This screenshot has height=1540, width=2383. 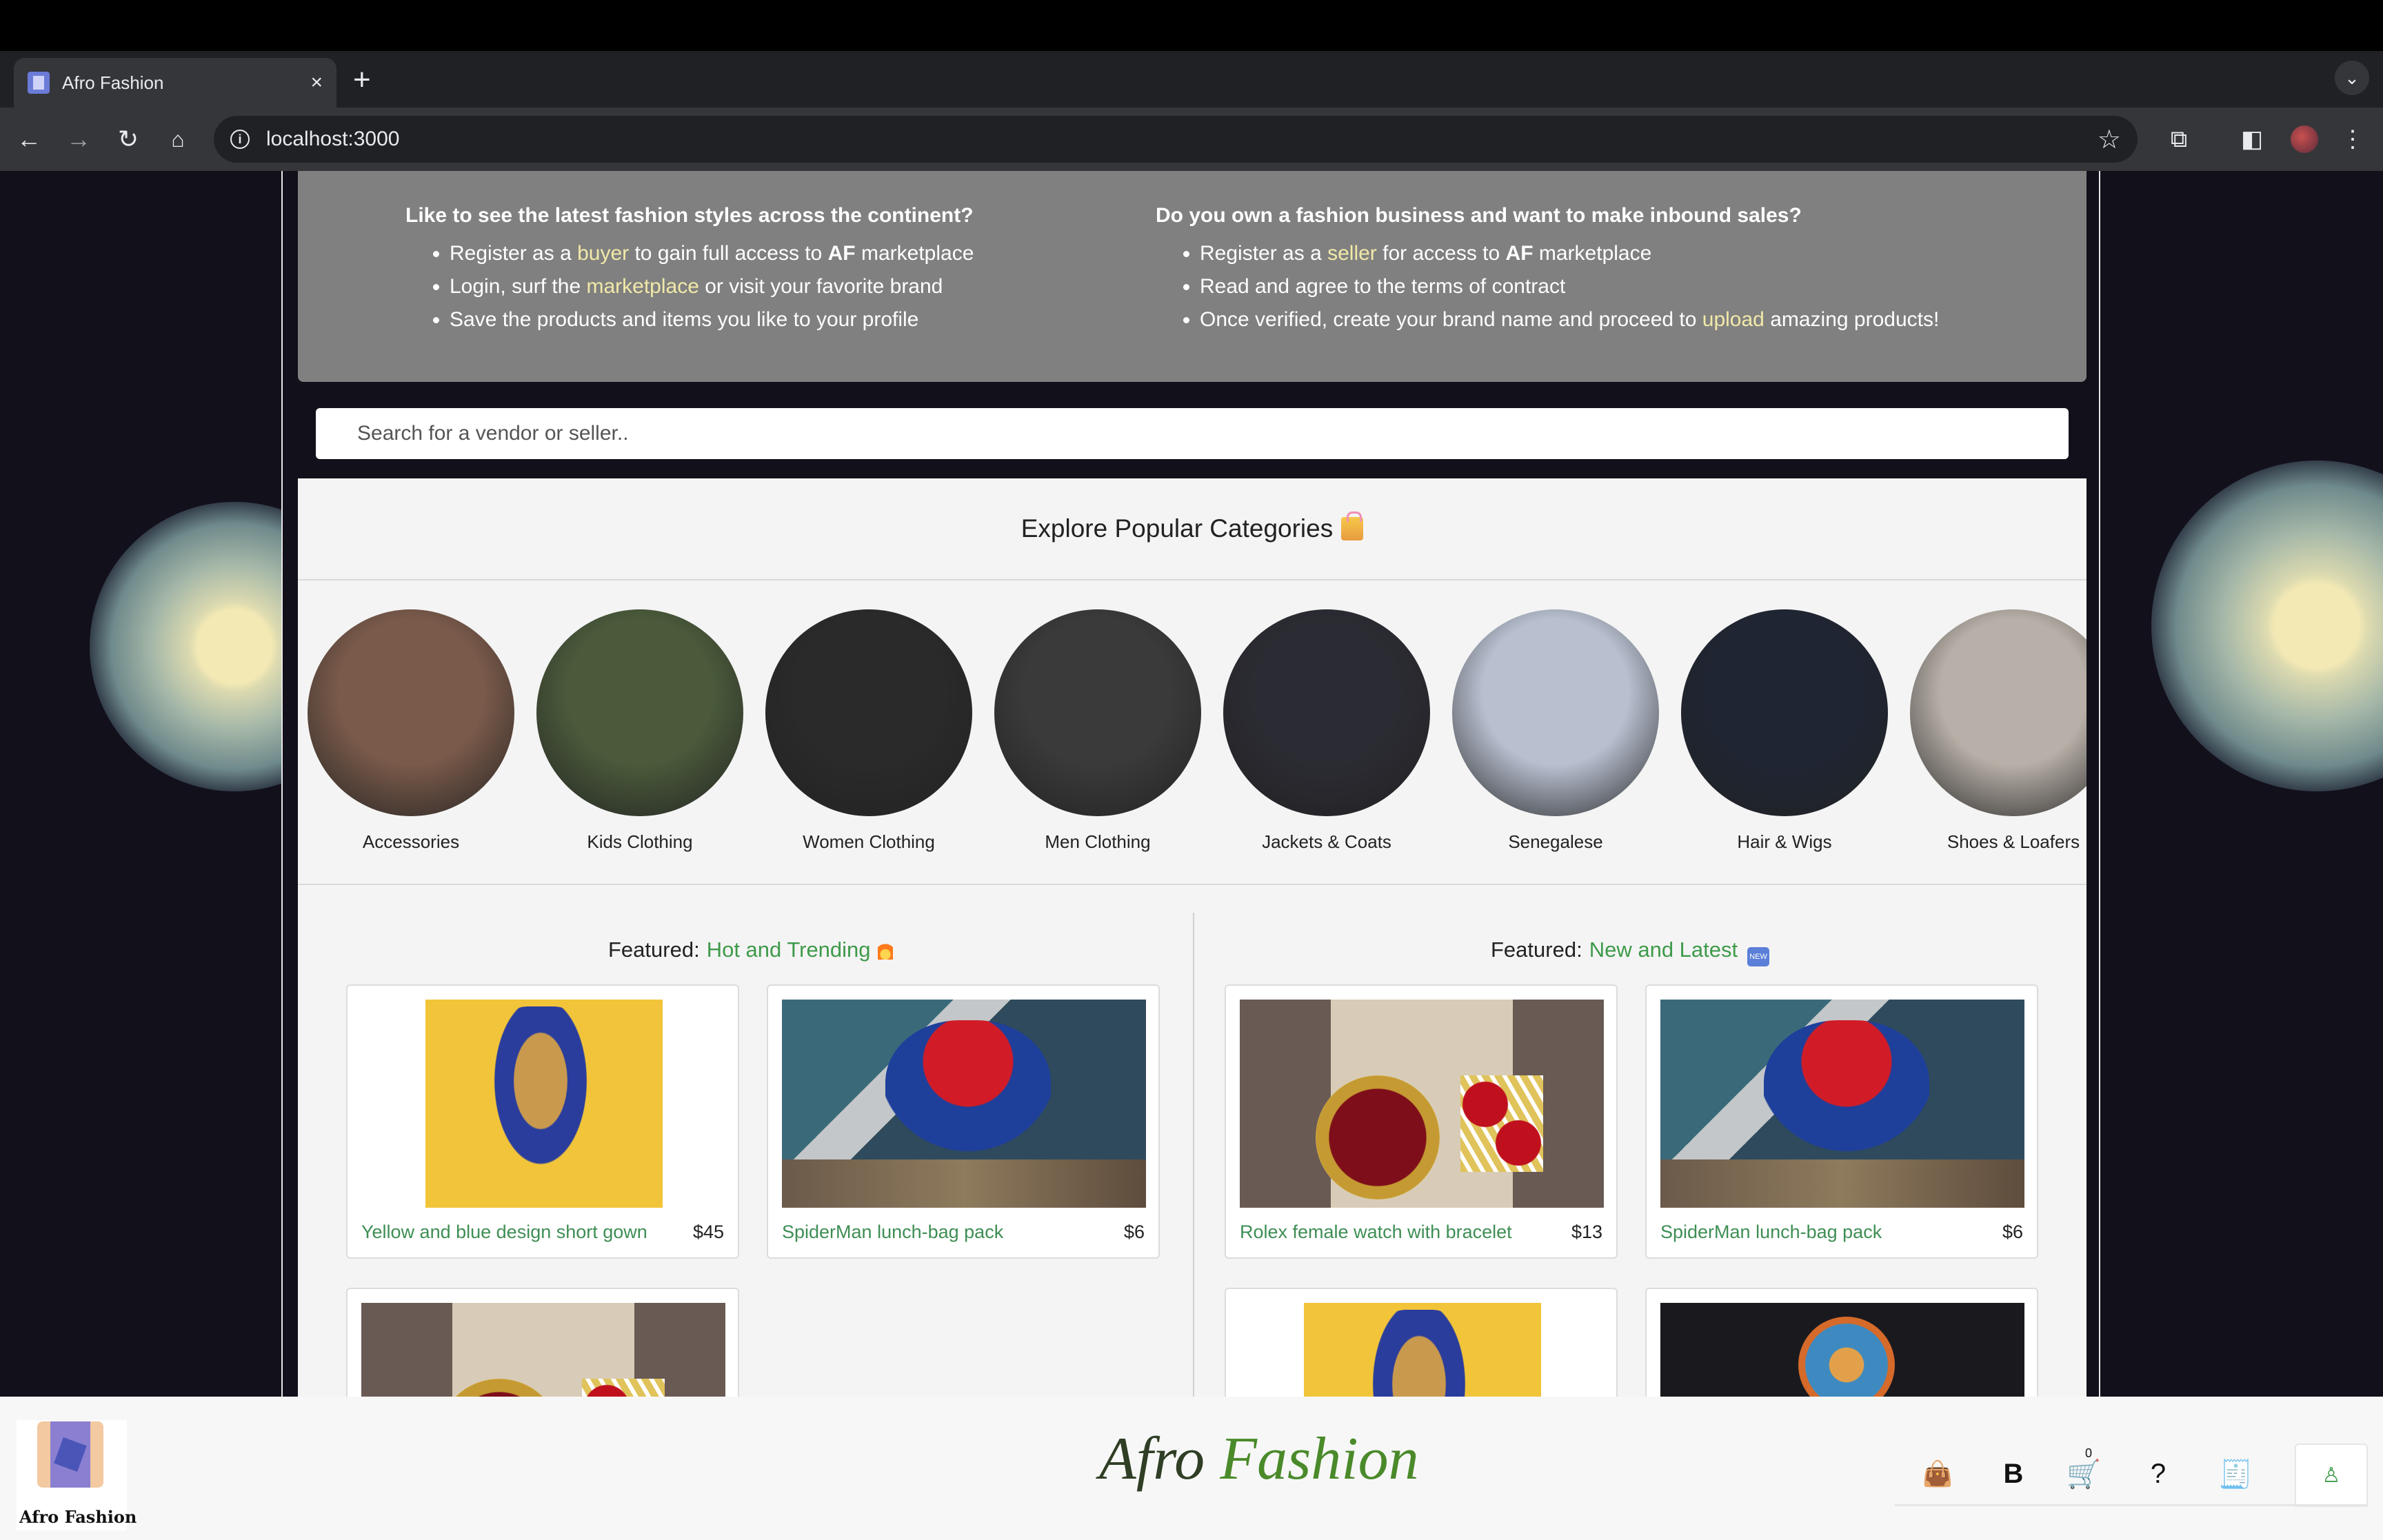 I want to click on bookmark-star-icon: ☆, so click(x=2109, y=140).